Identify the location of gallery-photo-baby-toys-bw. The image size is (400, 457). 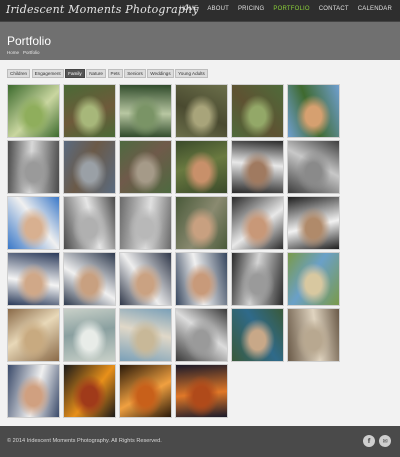
(145, 223).